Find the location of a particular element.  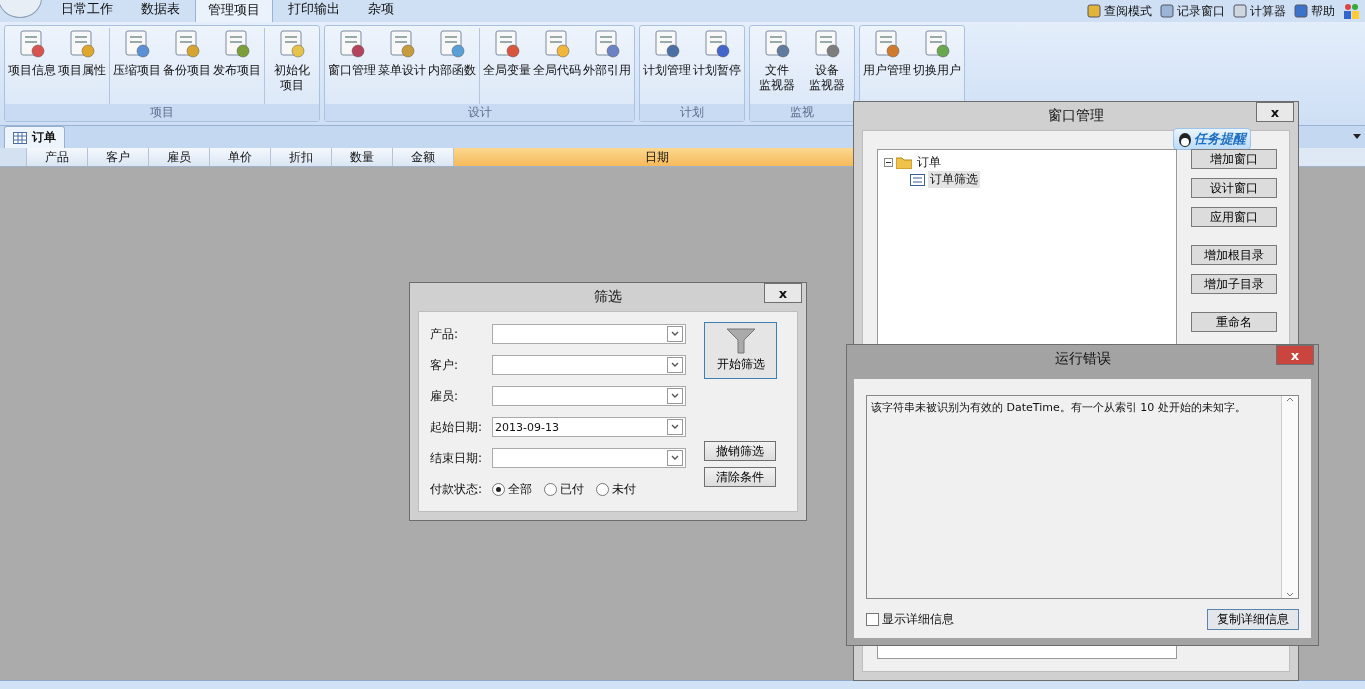

ribbon-tab: 管理项目 is located at coordinates (234, 11).